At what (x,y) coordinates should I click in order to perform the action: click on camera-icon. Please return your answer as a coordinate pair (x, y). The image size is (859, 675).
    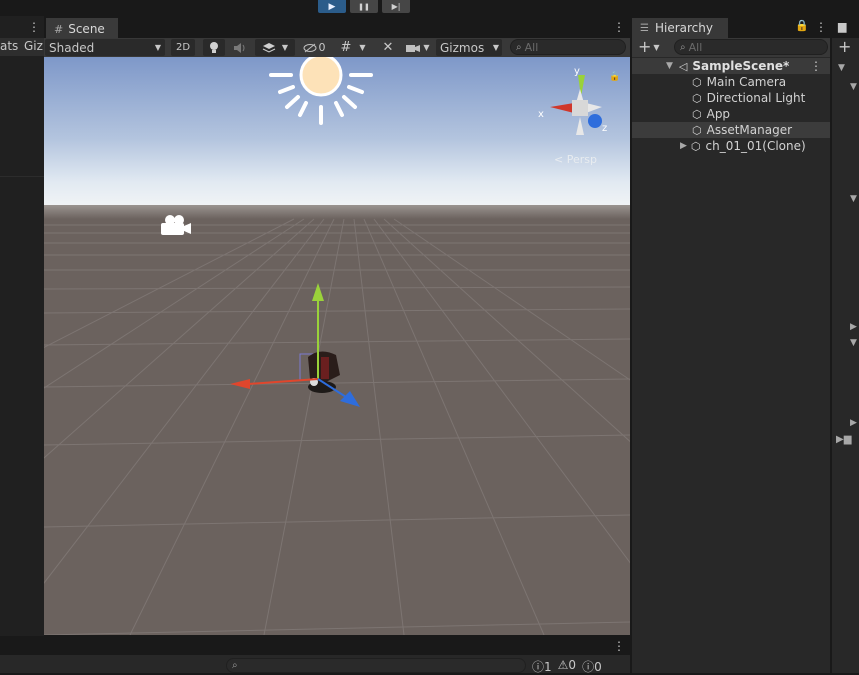
    Looking at the image, I should click on (413, 48).